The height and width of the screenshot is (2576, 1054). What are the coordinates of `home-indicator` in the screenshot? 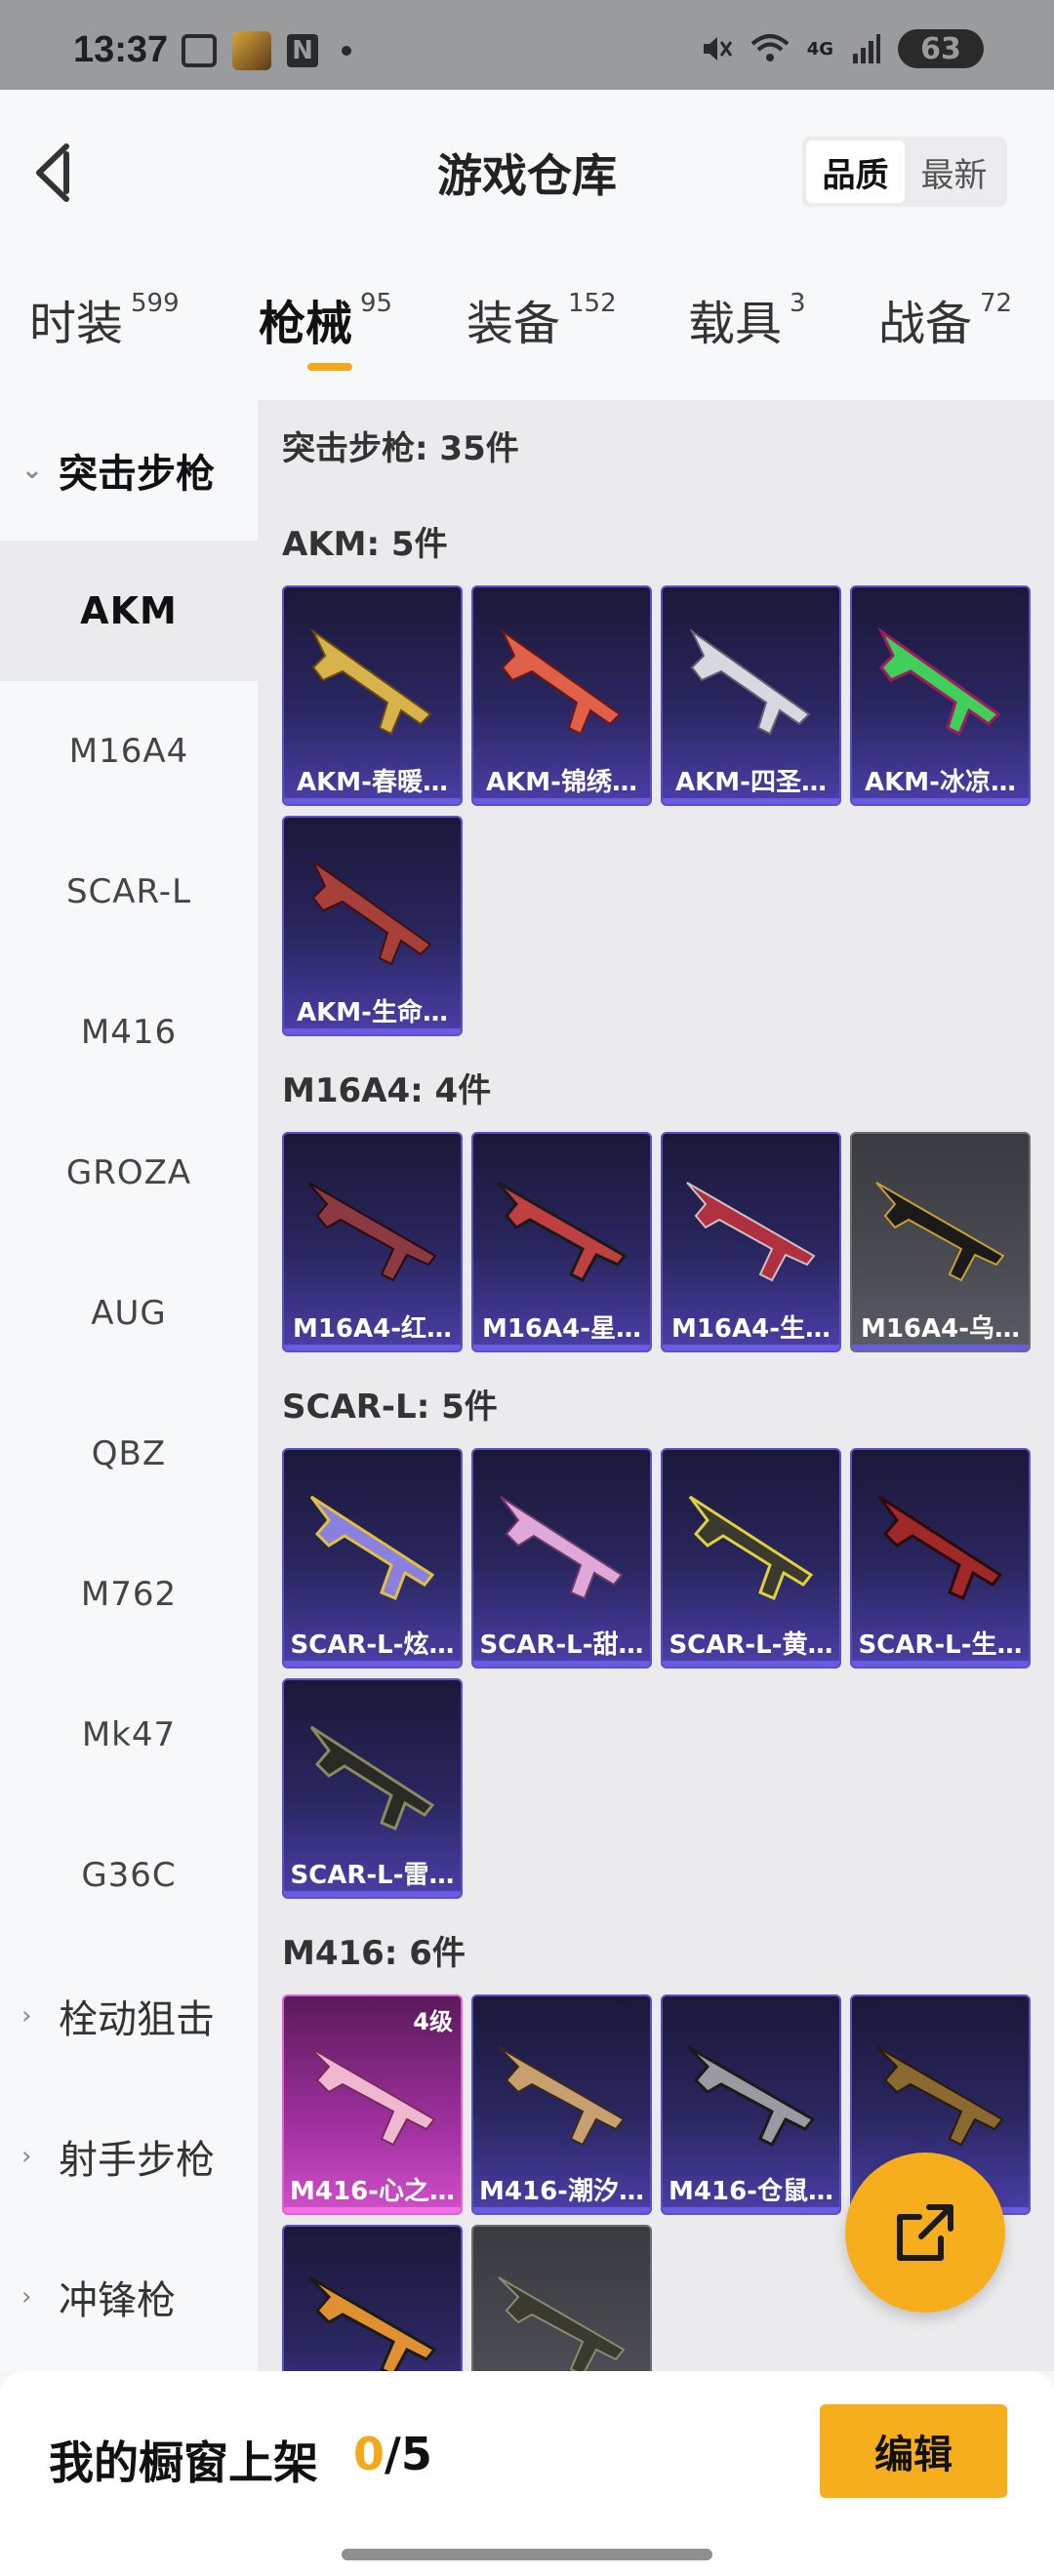 It's located at (527, 2554).